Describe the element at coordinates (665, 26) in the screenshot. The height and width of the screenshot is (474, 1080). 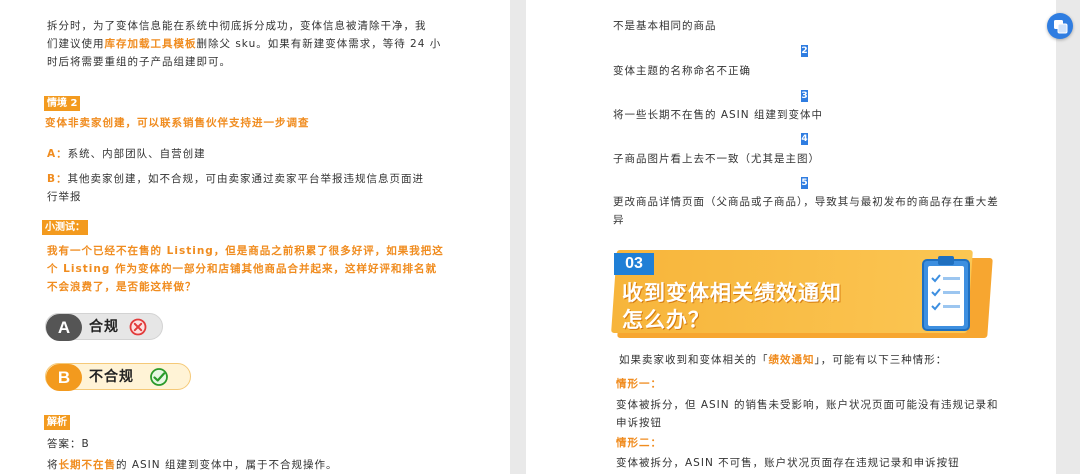
I see `list-item-text: 不是基本相同的商品` at that location.